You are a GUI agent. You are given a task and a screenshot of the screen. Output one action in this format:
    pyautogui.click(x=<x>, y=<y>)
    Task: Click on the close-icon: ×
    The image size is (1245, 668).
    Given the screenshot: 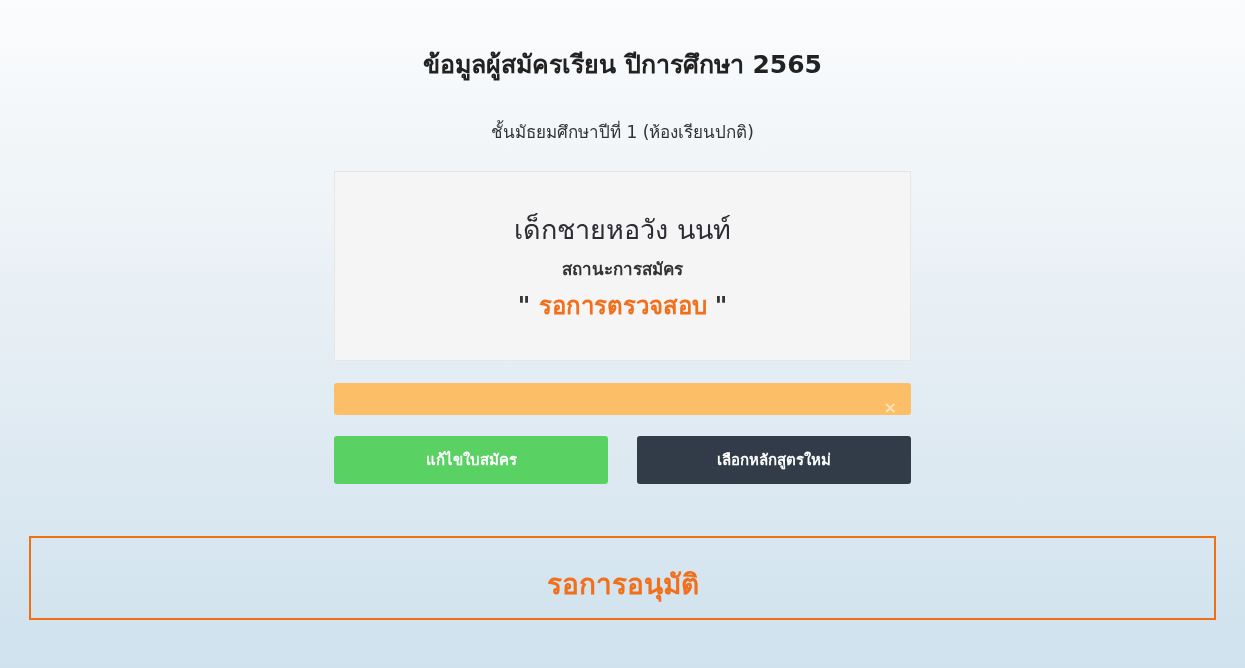 What is the action you would take?
    pyautogui.click(x=890, y=408)
    